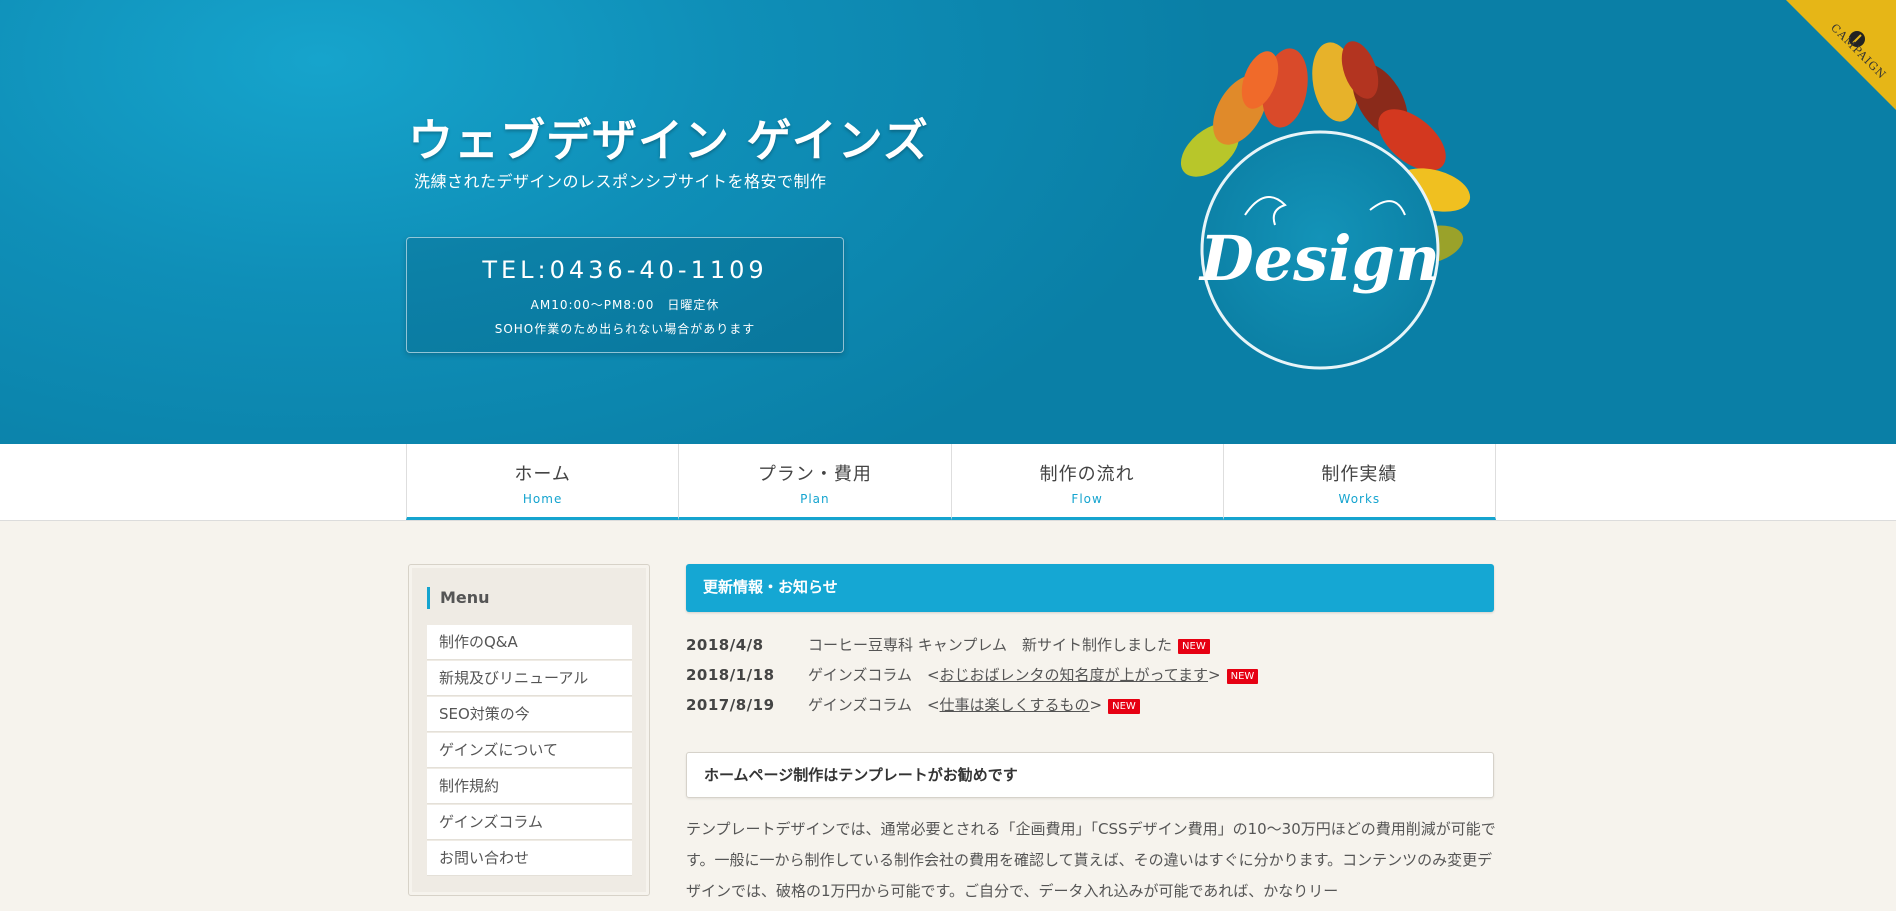 This screenshot has width=1896, height=911. What do you see at coordinates (458, 598) in the screenshot?
I see `sidebar-title: Menu` at bounding box center [458, 598].